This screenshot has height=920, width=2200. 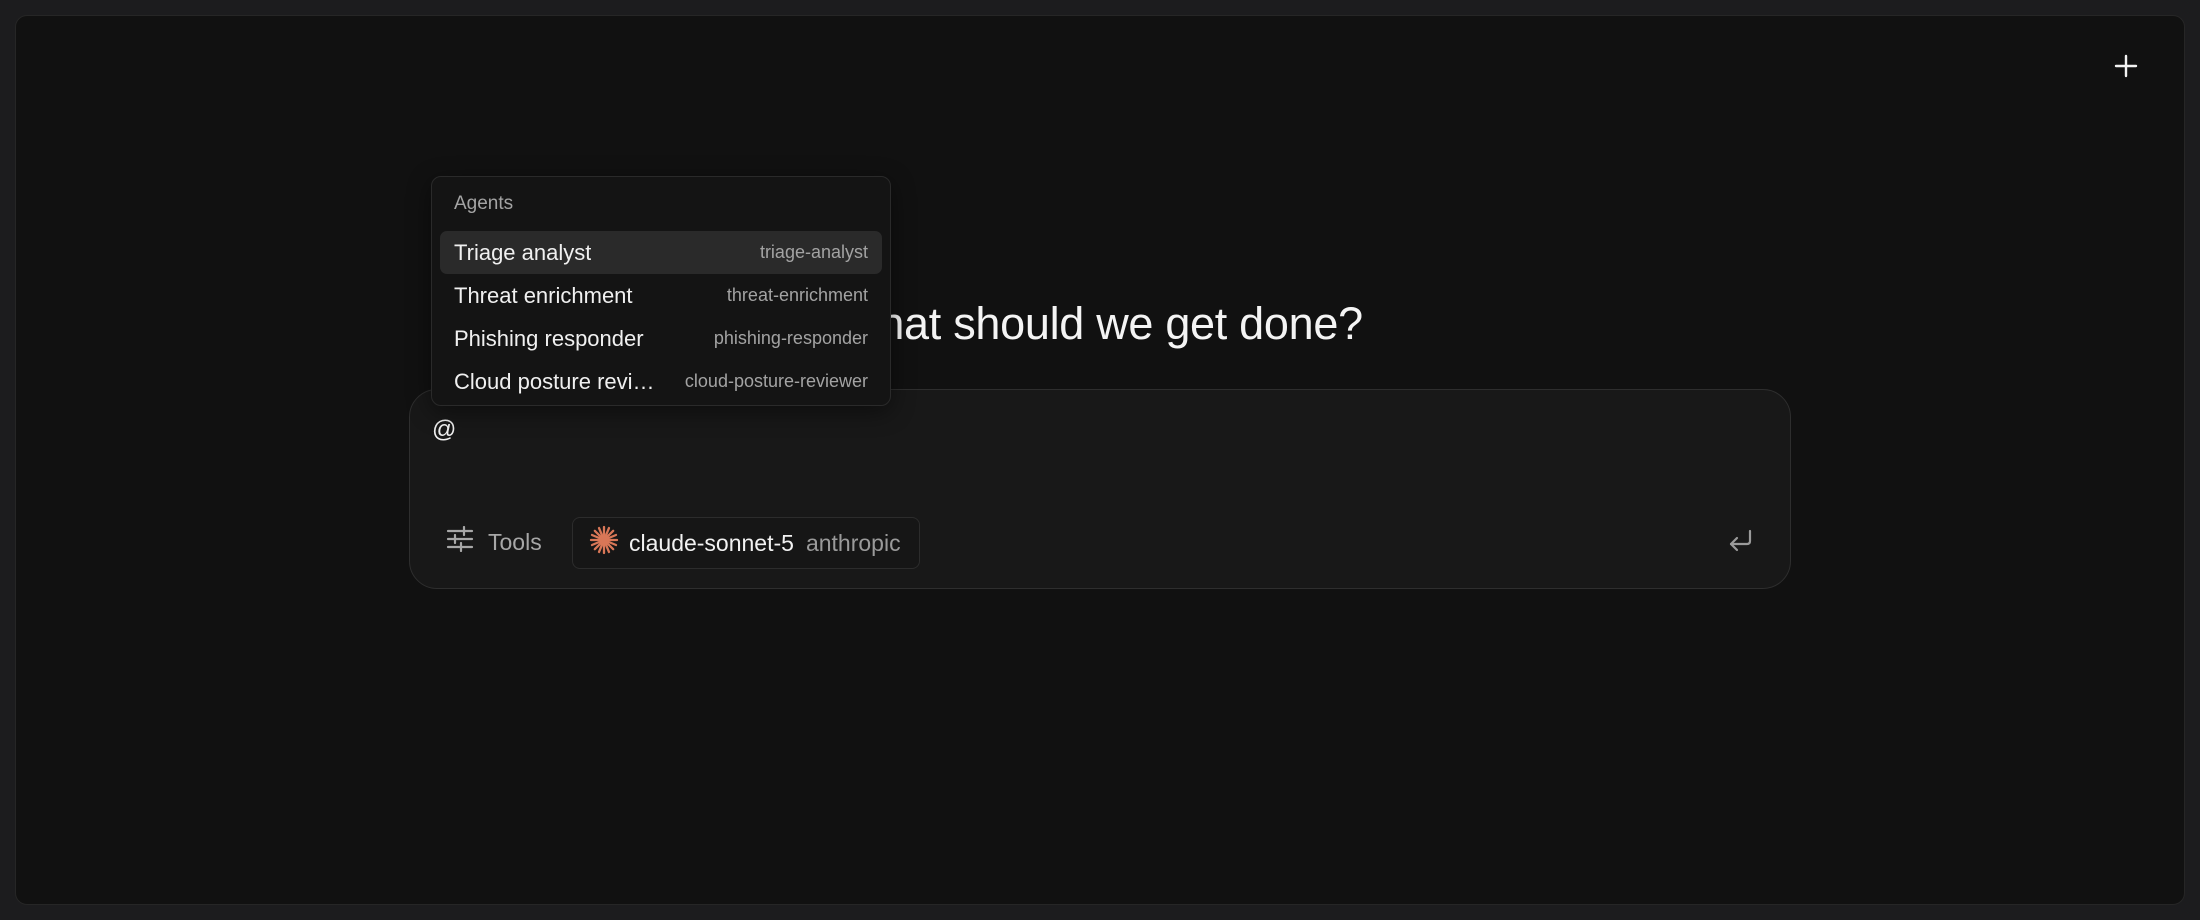 What do you see at coordinates (484, 203) in the screenshot?
I see `menu-heading: Agents` at bounding box center [484, 203].